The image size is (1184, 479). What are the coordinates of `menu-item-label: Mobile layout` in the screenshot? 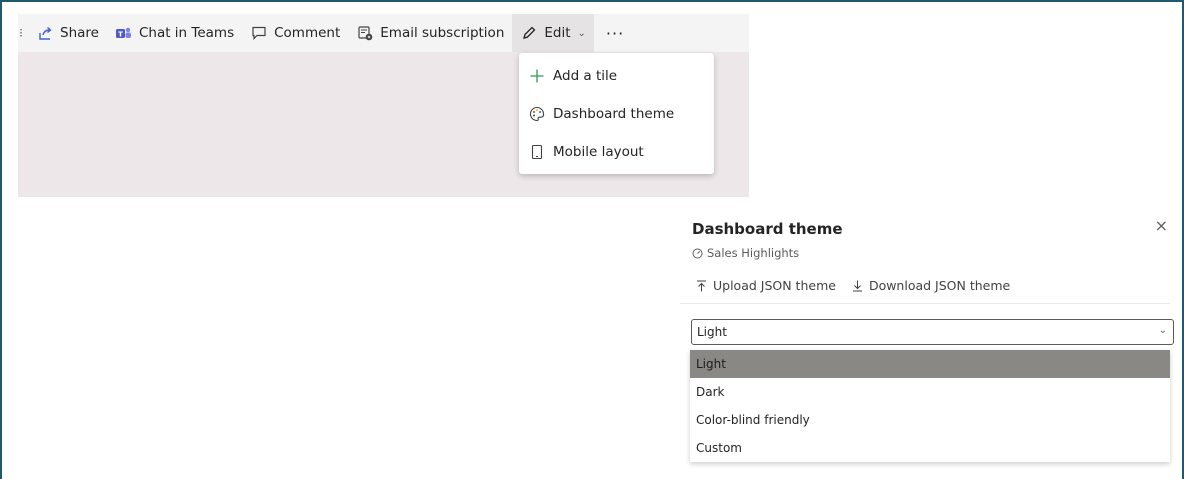 It's located at (598, 152).